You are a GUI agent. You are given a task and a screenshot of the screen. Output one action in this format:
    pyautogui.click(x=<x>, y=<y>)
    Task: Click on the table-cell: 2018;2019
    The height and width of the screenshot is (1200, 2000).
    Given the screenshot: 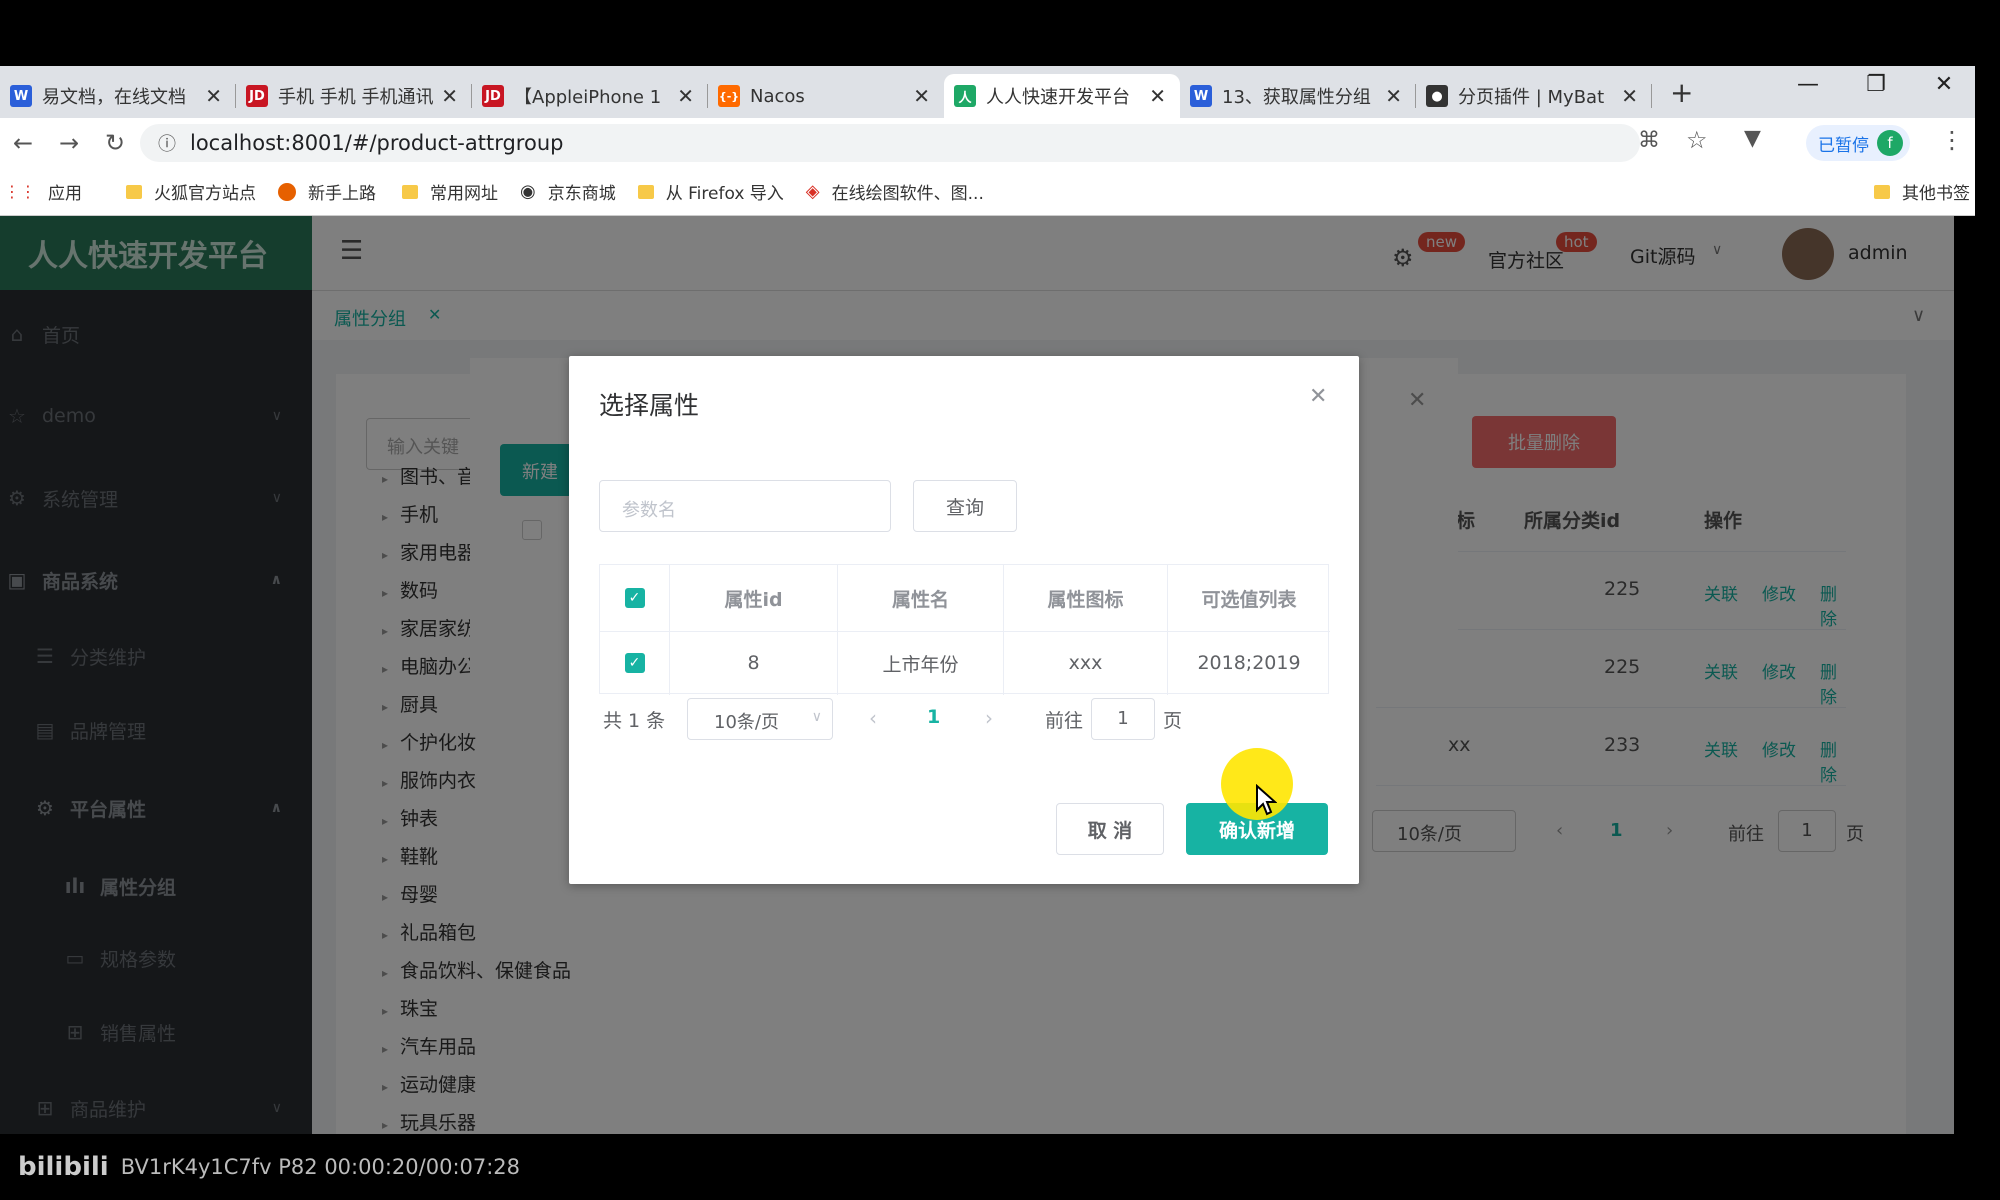 What is the action you would take?
    pyautogui.click(x=1249, y=663)
    